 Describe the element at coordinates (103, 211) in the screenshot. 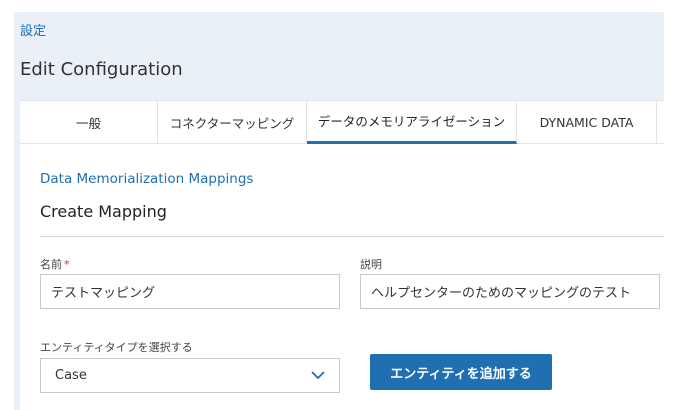

I see `section-title: Create Mapping` at that location.